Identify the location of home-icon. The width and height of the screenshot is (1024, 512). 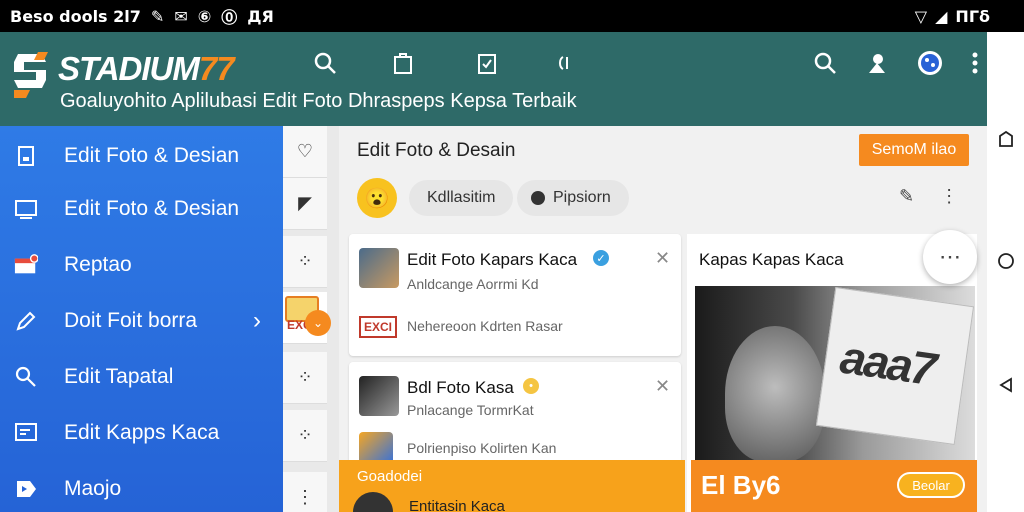
(1006, 261).